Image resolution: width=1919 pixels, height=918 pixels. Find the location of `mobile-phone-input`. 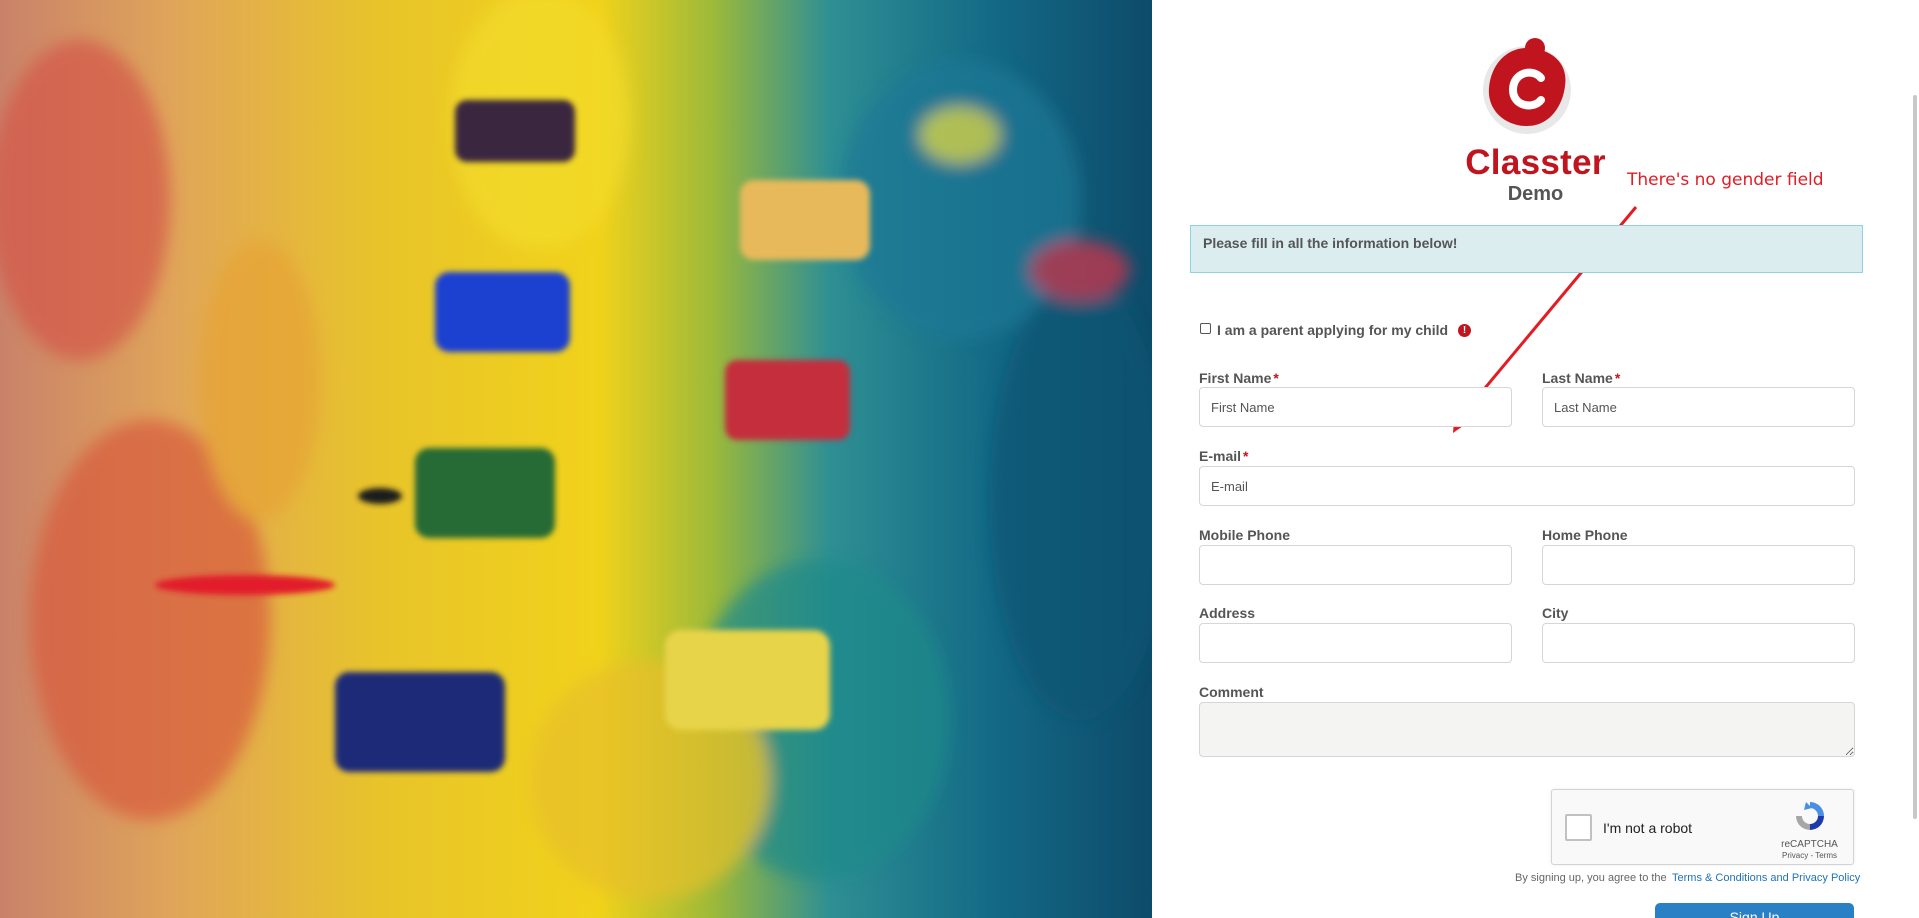

mobile-phone-input is located at coordinates (1355, 565).